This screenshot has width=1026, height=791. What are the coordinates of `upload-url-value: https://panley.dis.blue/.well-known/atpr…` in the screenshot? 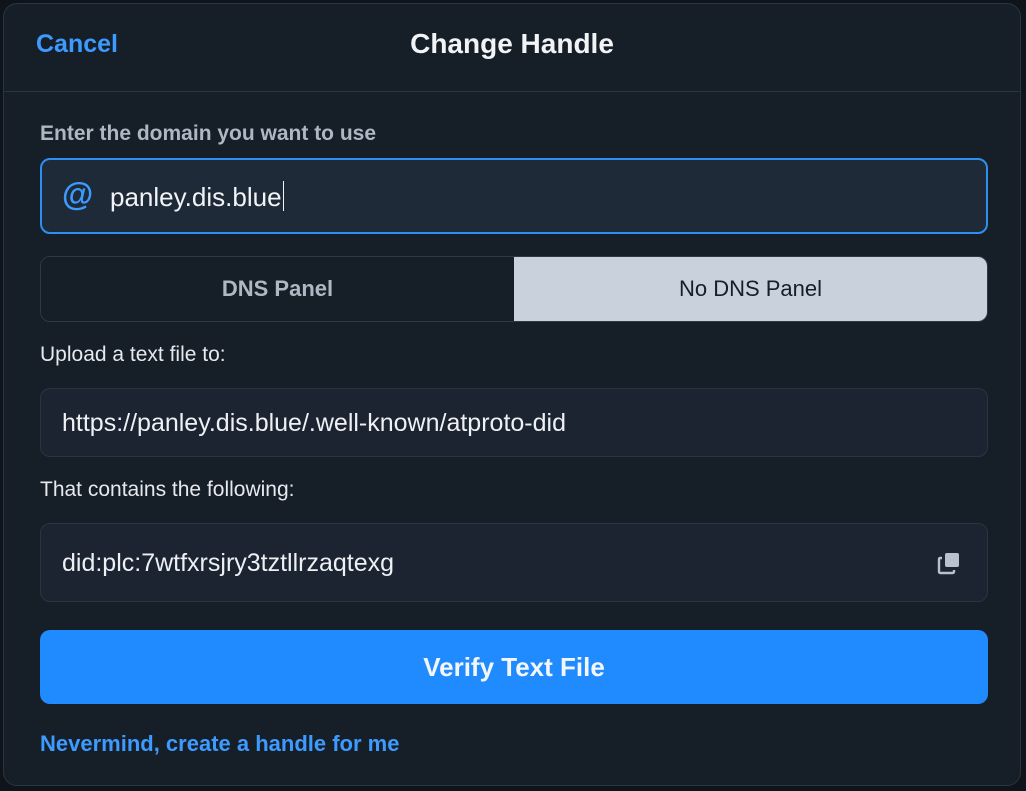 It's located at (314, 423).